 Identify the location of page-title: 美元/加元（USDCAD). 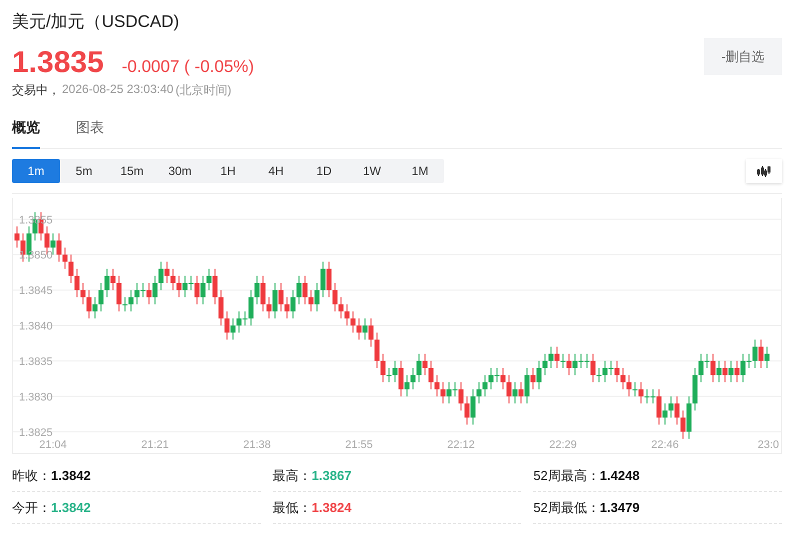
(96, 22).